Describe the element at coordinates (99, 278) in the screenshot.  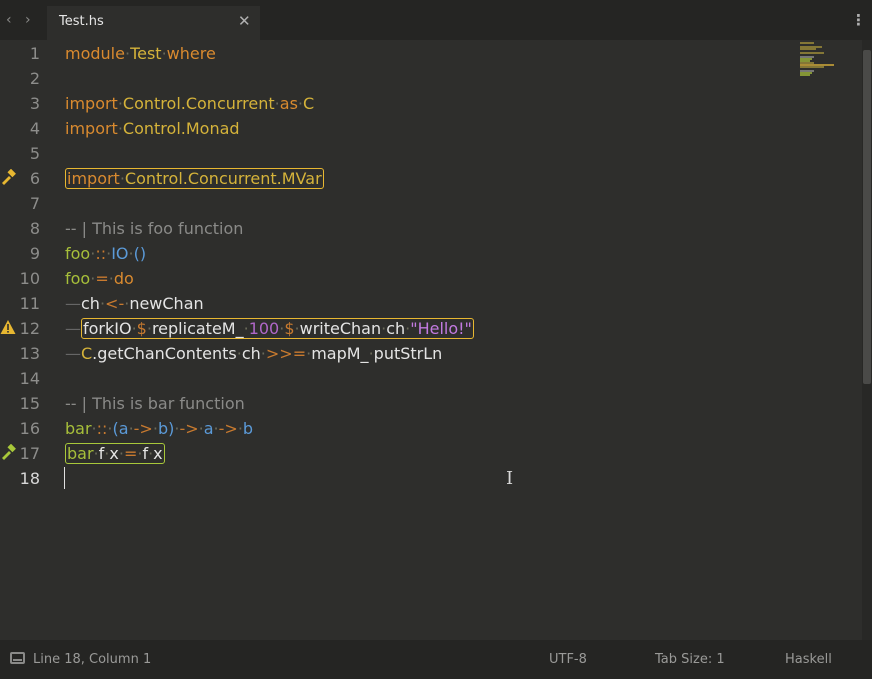
I see `code-line-10: foo·=·do` at that location.